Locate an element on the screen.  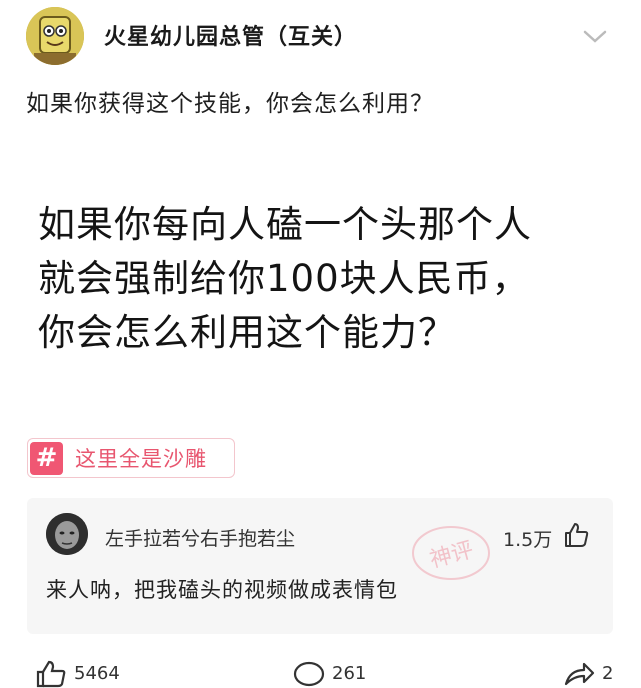
share-button: 2 is located at coordinates (587, 673).